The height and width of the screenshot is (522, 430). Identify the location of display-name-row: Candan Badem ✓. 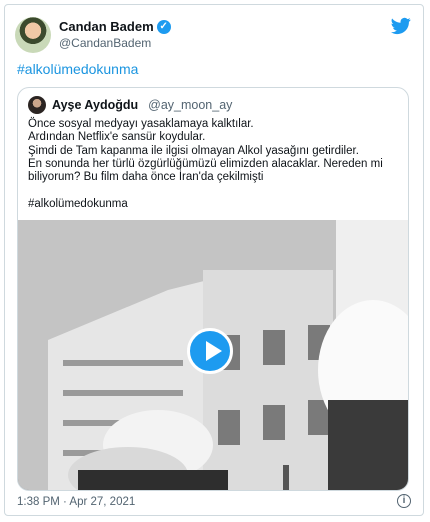
(115, 26).